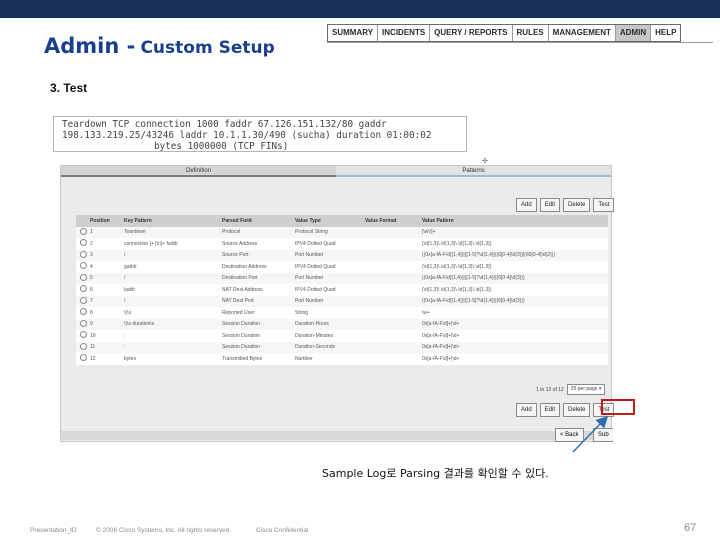 The width and height of the screenshot is (720, 540). What do you see at coordinates (690, 528) in the screenshot?
I see `page-number: 67` at bounding box center [690, 528].